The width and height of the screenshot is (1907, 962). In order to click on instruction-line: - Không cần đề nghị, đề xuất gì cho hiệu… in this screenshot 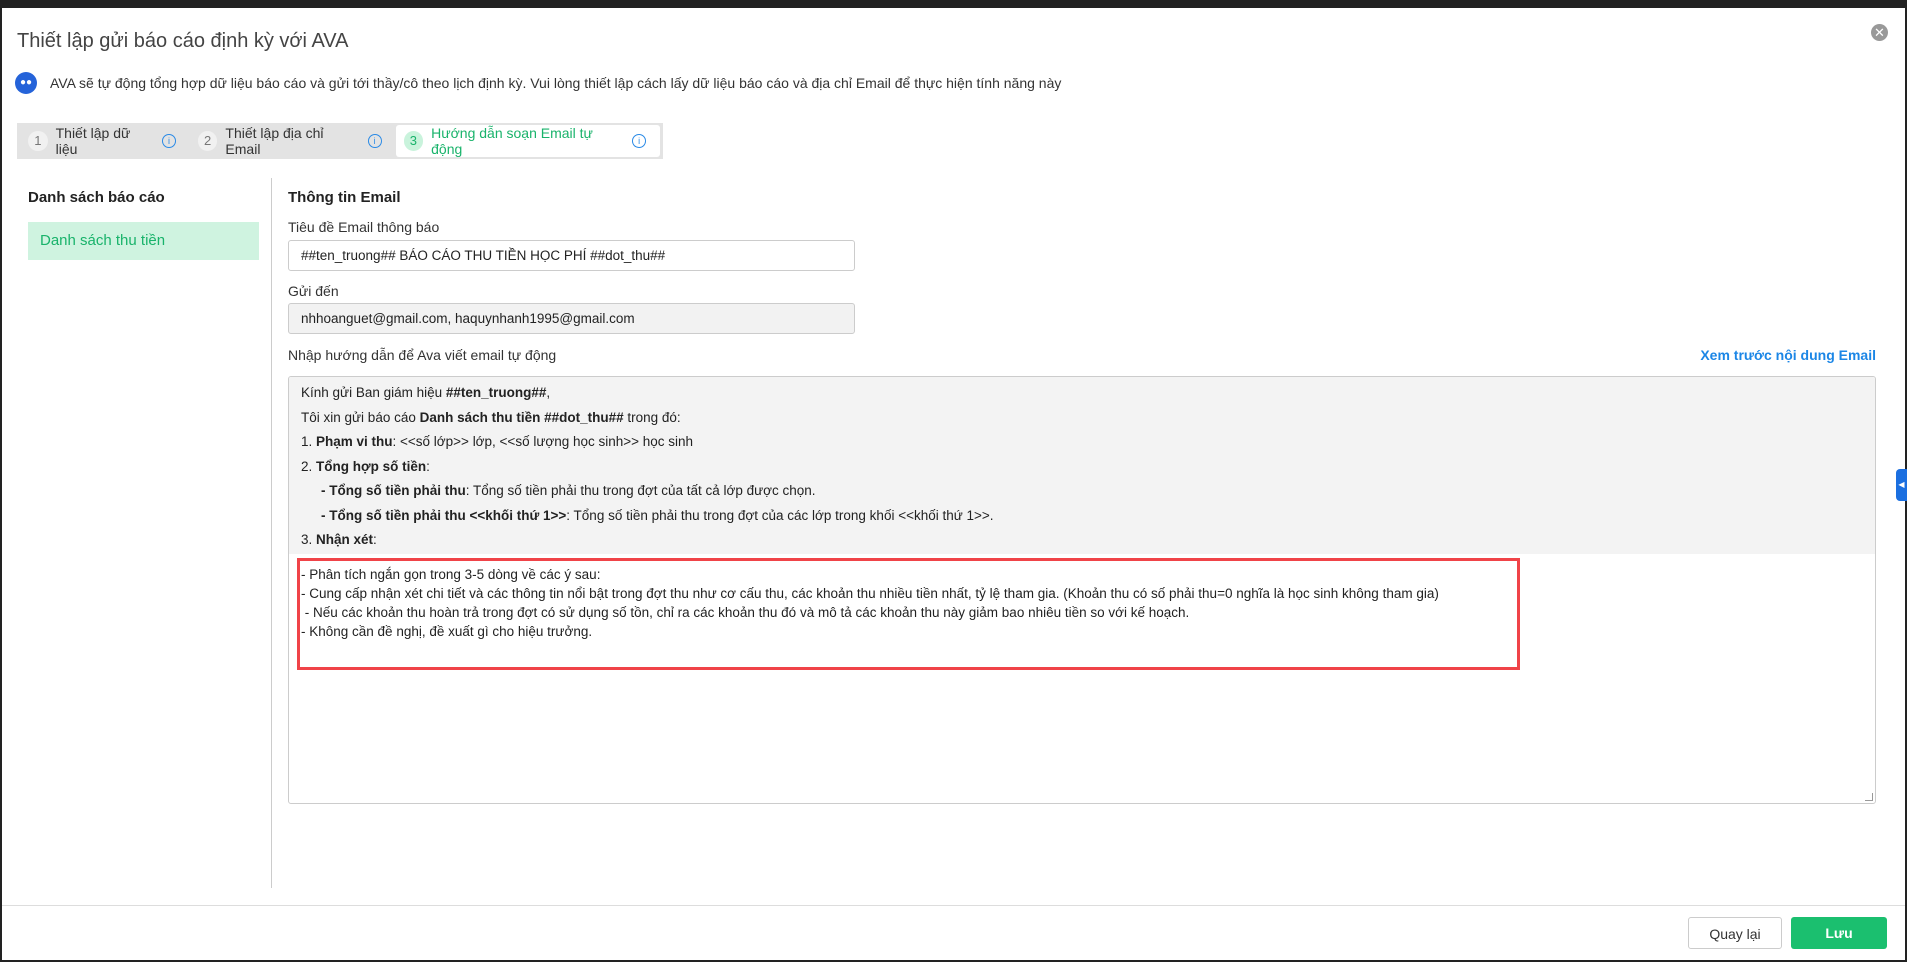, I will do `click(447, 631)`.